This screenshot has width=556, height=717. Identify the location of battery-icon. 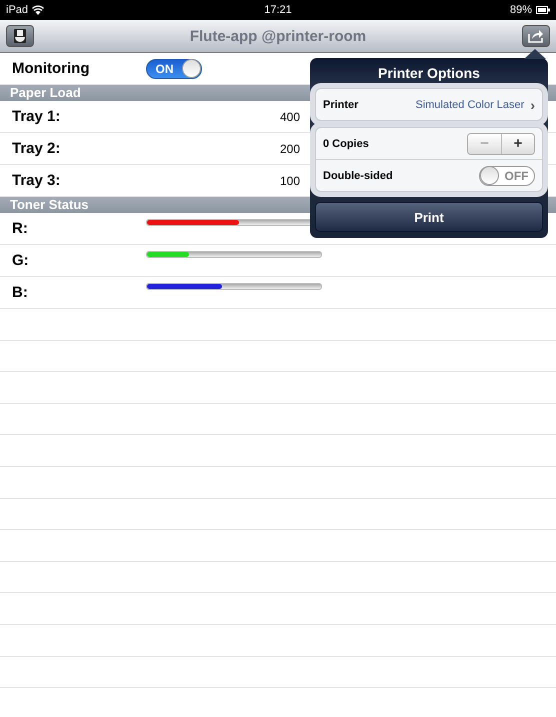
(543, 10).